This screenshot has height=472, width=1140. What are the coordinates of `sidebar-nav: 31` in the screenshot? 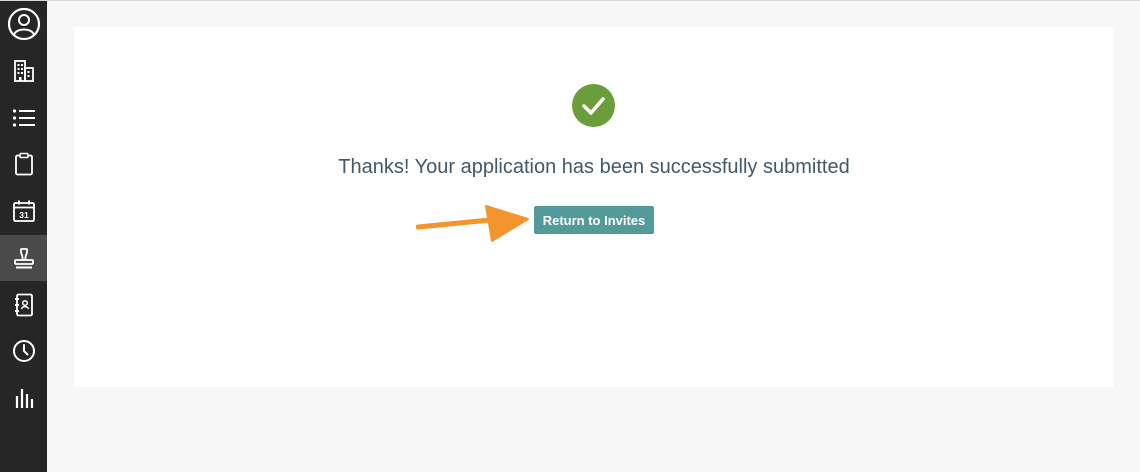 It's located at (23, 236).